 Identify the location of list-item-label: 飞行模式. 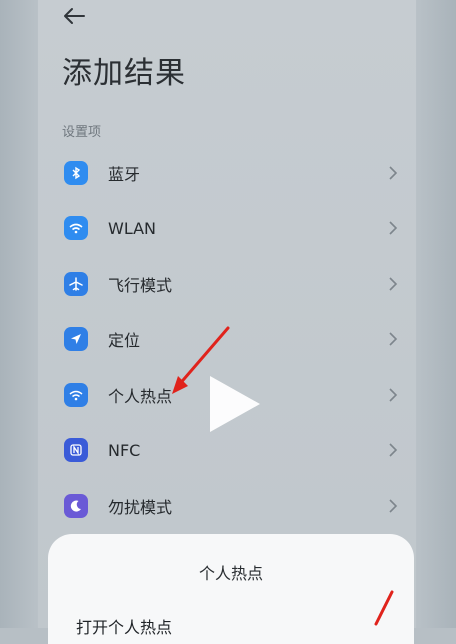
(140, 285).